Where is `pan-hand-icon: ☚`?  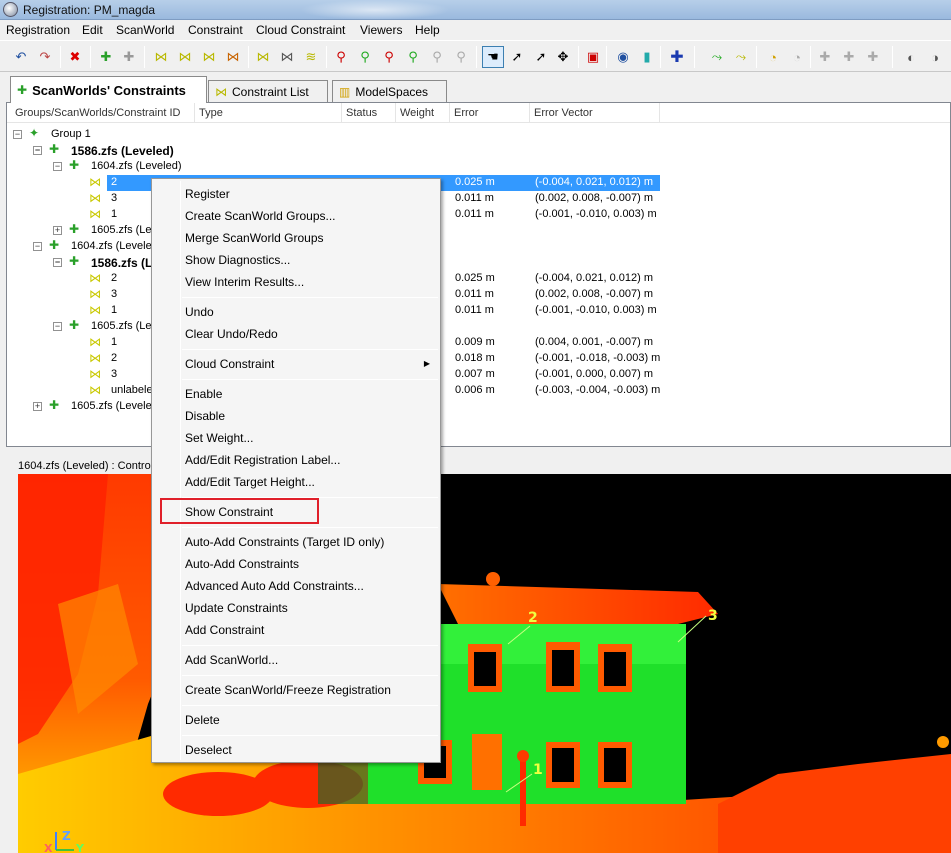 pan-hand-icon: ☚ is located at coordinates (493, 57).